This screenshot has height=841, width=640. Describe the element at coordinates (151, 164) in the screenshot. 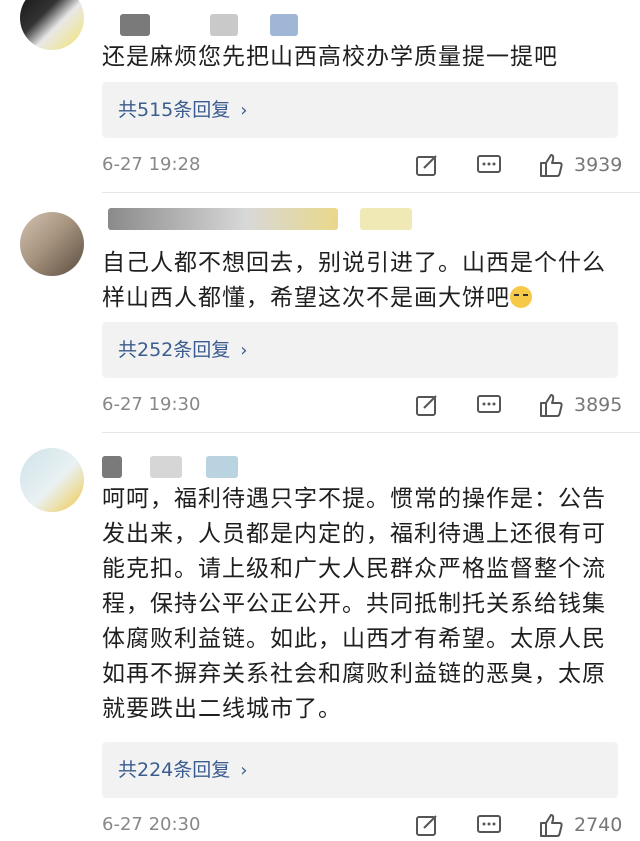

I see `timestamp: 6-27 19:28` at that location.